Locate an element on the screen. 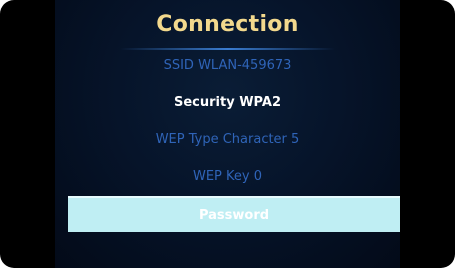 Image resolution: width=455 pixels, height=268 pixels. page-title: Connection is located at coordinates (227, 24).